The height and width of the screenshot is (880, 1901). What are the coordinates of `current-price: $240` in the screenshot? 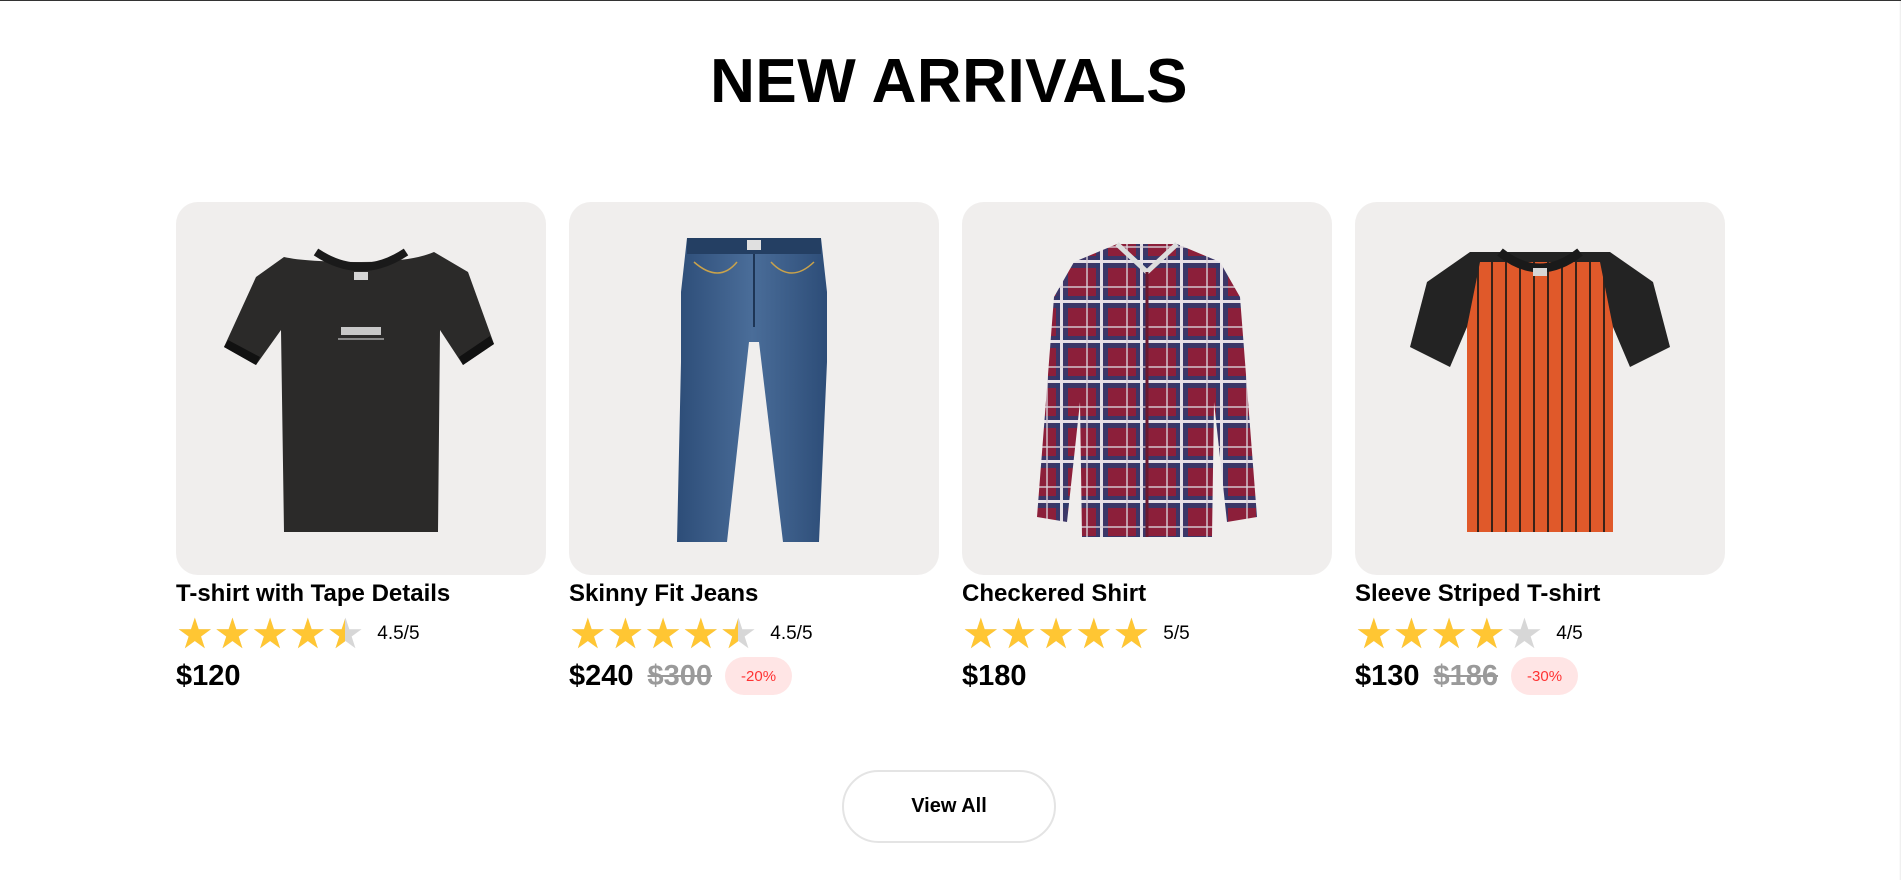 It's located at (601, 675).